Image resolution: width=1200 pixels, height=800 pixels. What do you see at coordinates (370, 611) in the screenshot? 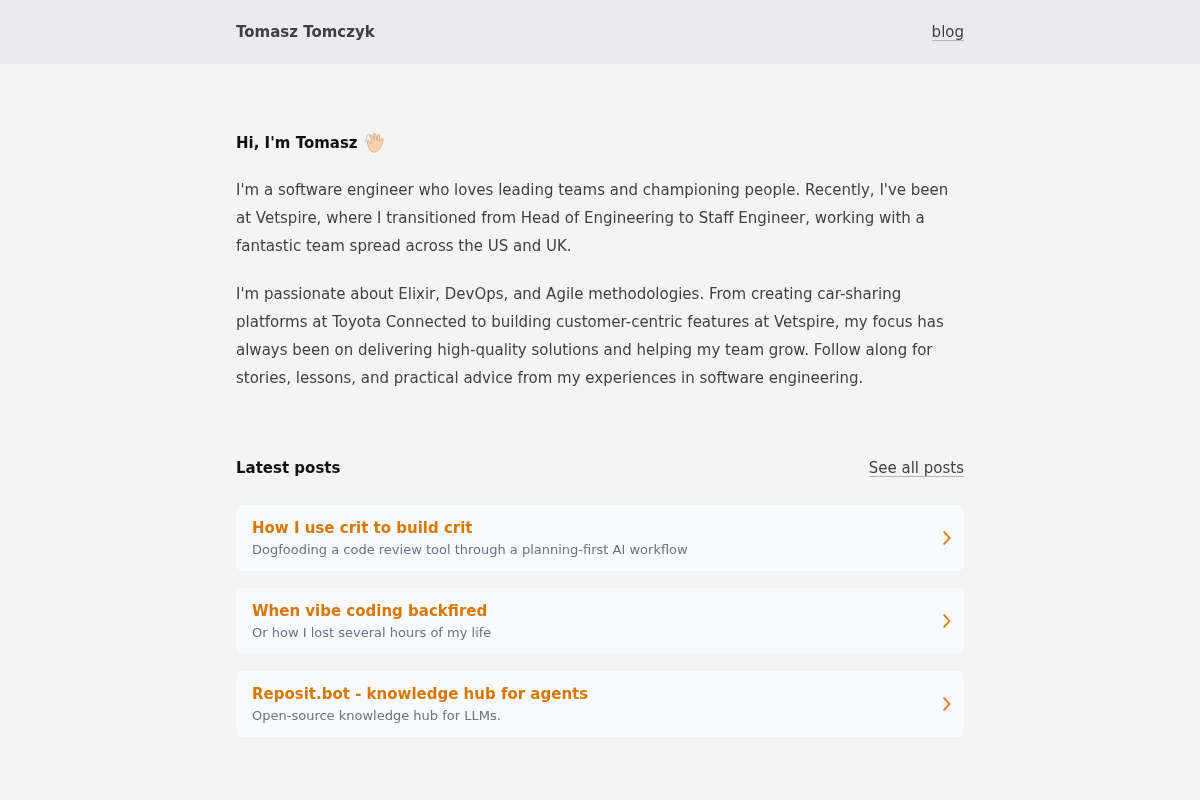
I see `post-title: When vibe coding backfired` at bounding box center [370, 611].